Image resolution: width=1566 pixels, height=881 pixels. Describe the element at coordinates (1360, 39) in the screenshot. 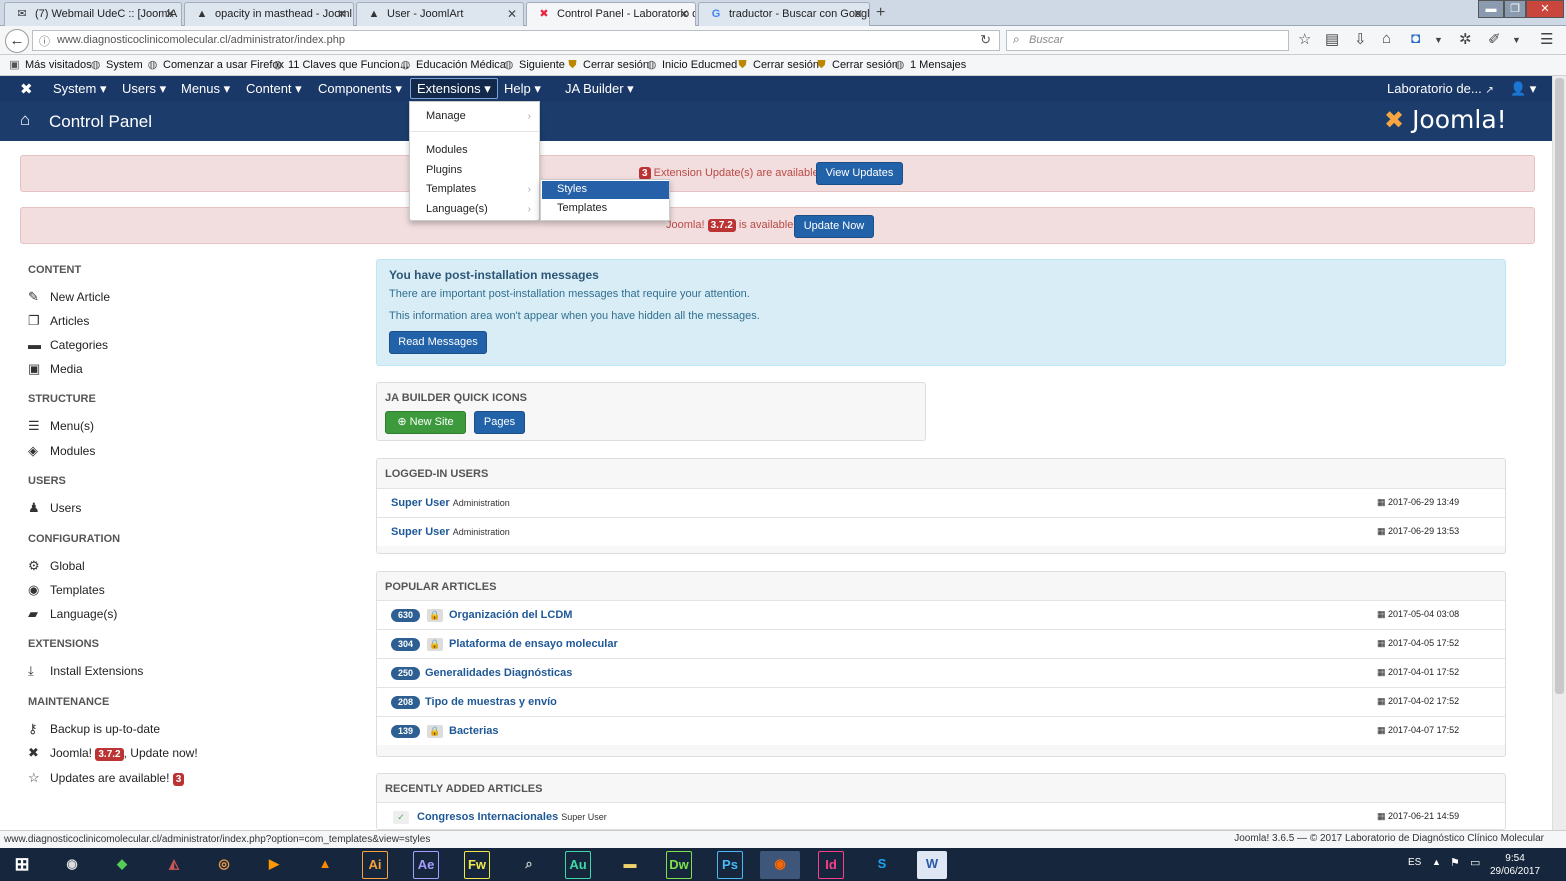

I see `download-icon: ⇩` at that location.